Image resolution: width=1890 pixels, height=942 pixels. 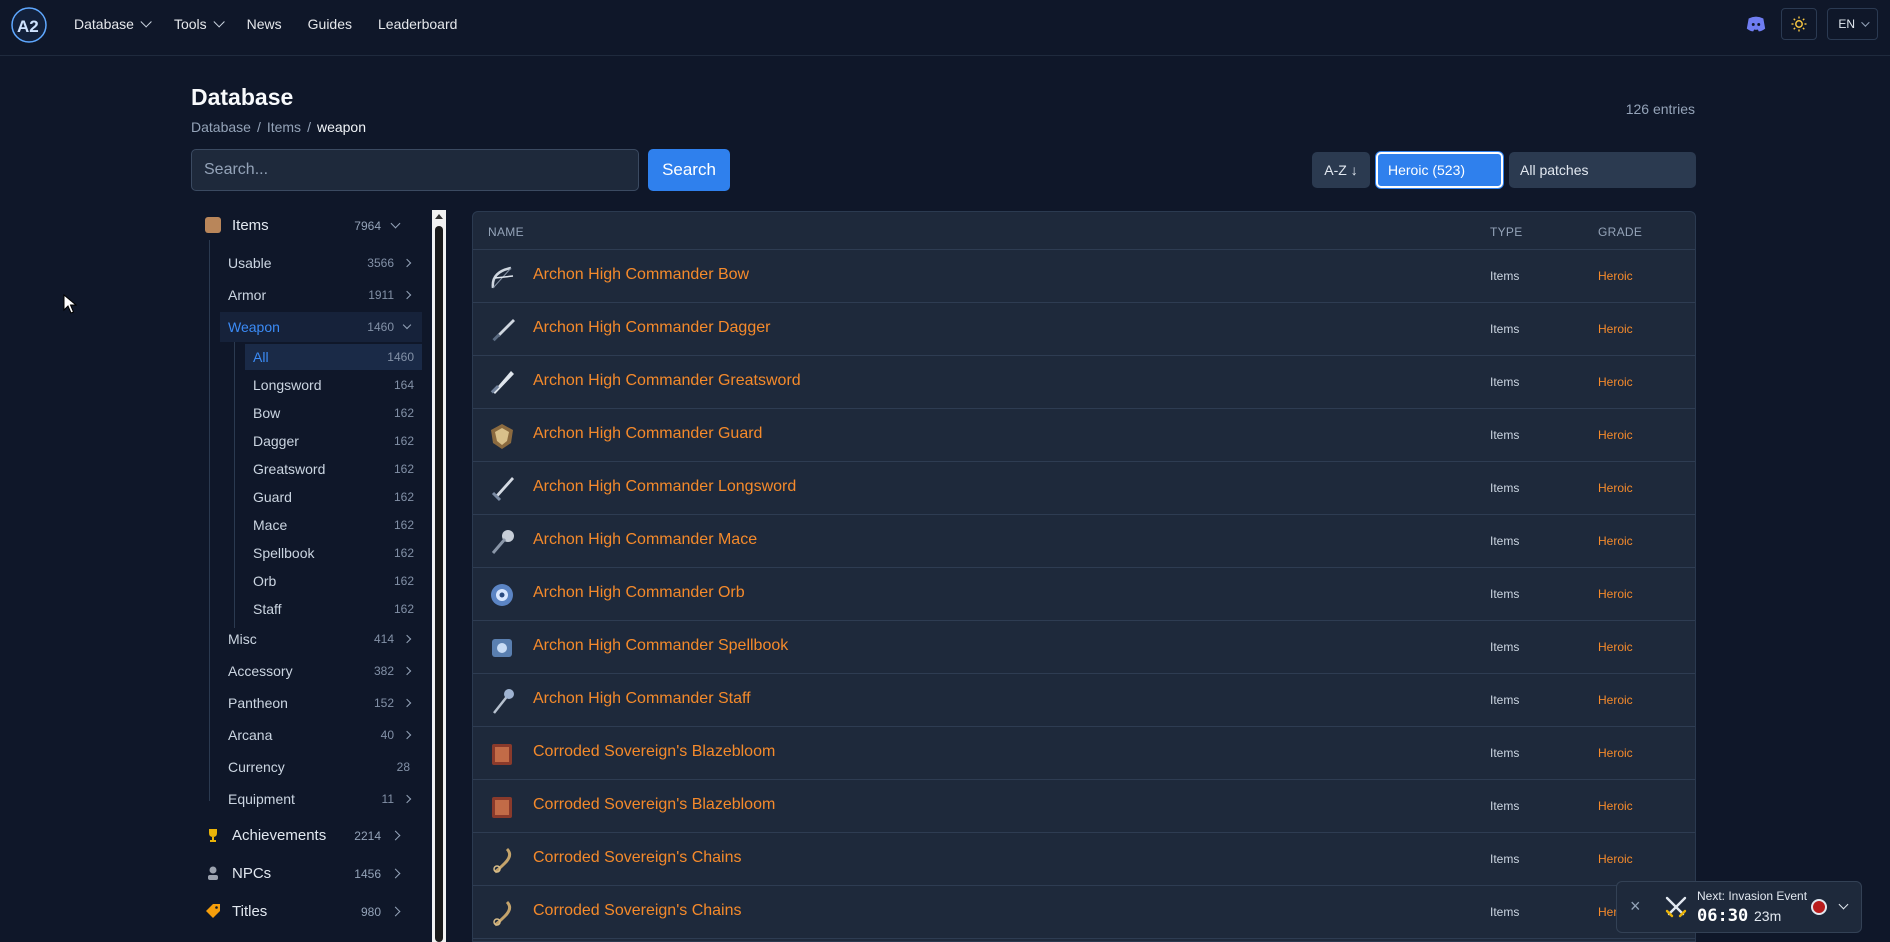 I want to click on item-grade: Heroic, so click(x=1615, y=753).